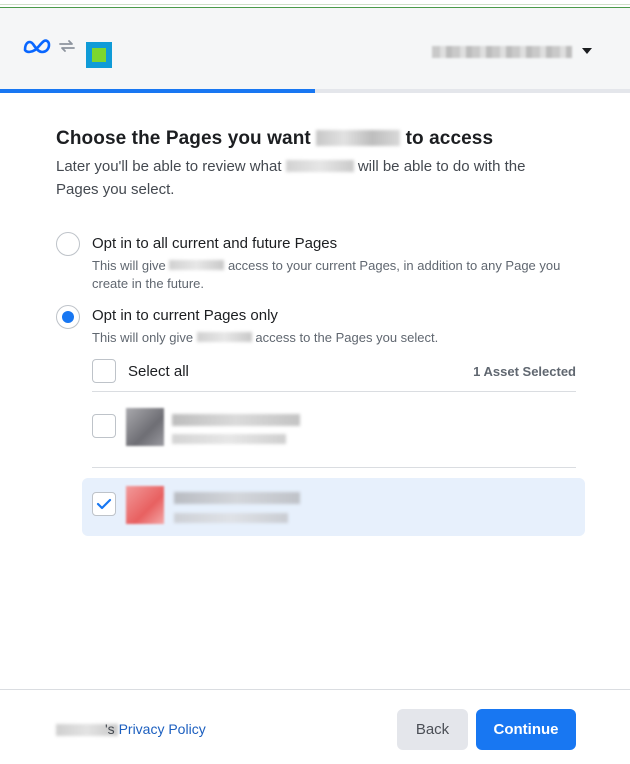 The height and width of the screenshot is (764, 630). Describe the element at coordinates (157, 91) in the screenshot. I see `progress-fill` at that location.